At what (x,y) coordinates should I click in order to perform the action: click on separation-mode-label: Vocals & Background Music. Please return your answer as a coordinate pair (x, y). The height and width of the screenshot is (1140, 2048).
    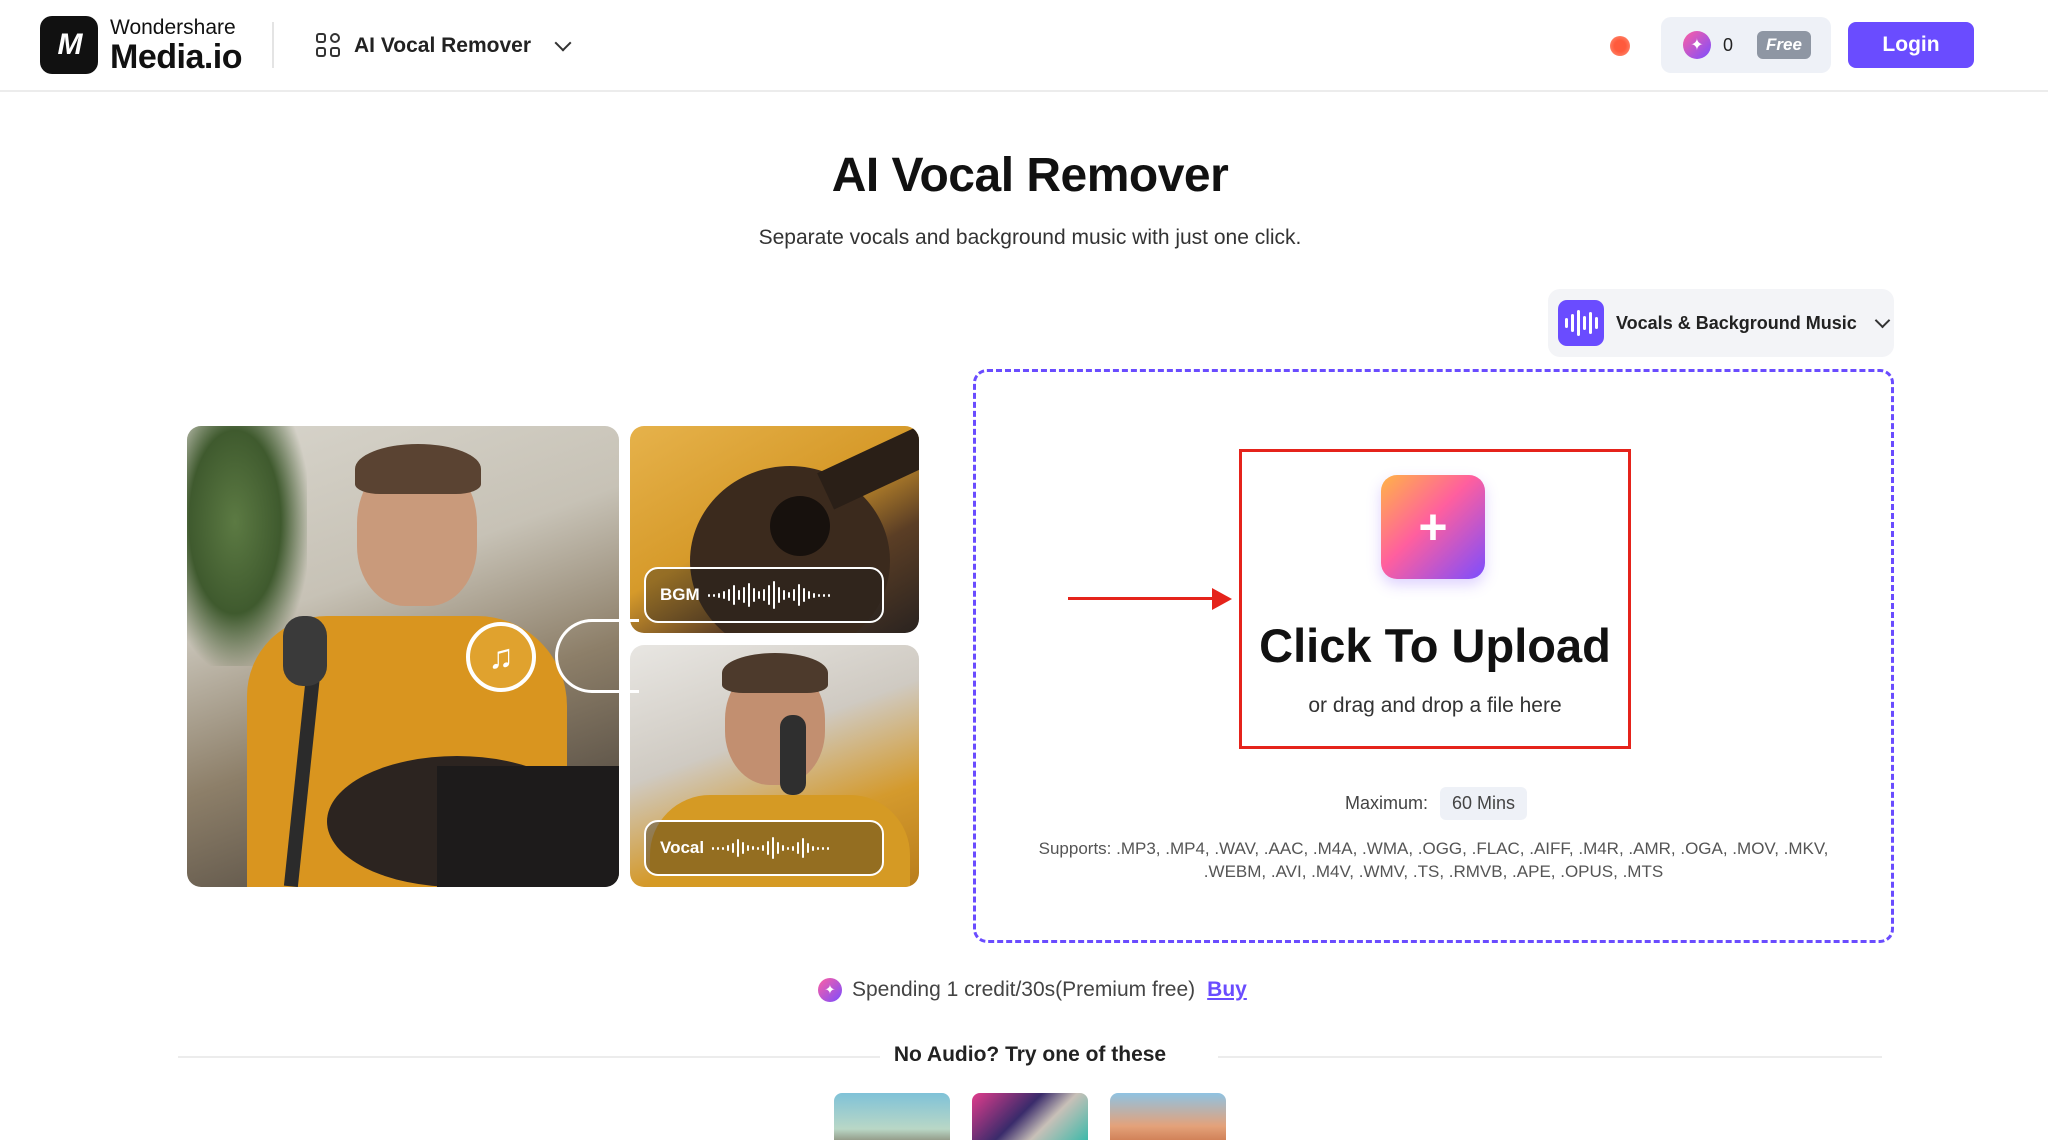
    Looking at the image, I should click on (1736, 322).